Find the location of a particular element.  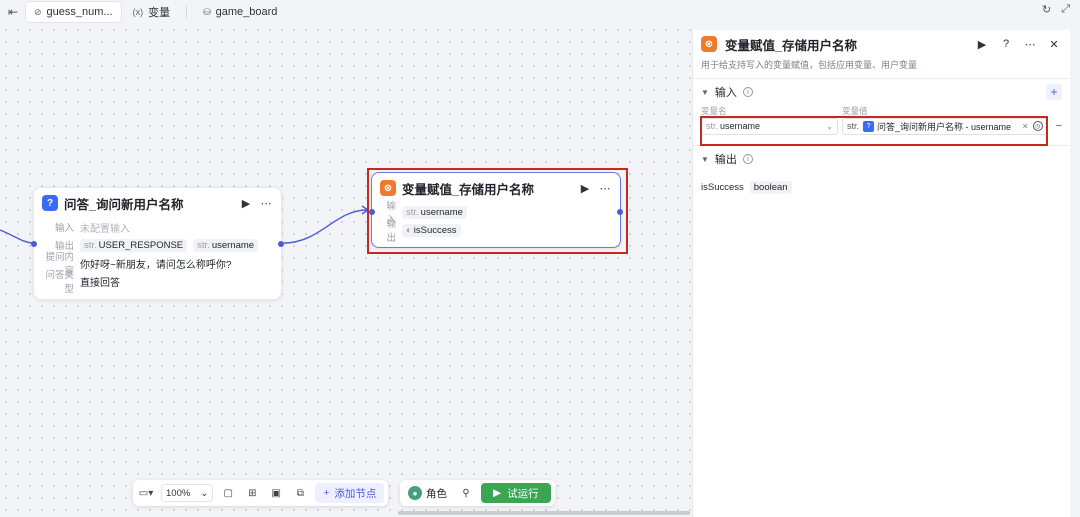

tab-game-board: ⛁ game_board is located at coordinates (240, 12).